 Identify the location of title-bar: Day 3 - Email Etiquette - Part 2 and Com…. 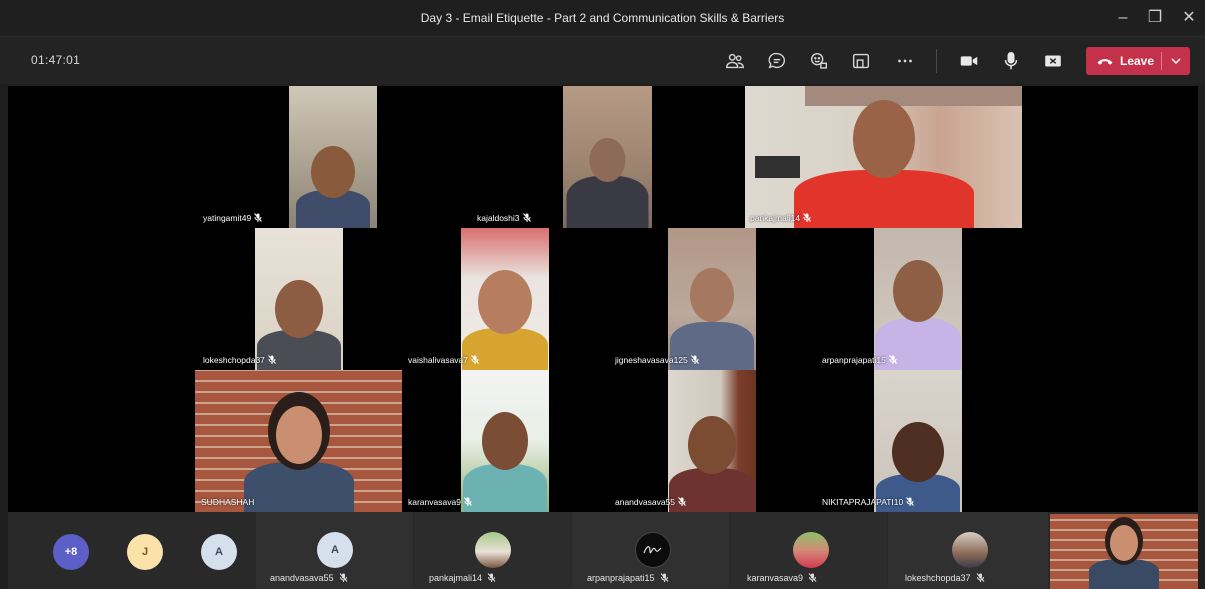
(602, 18).